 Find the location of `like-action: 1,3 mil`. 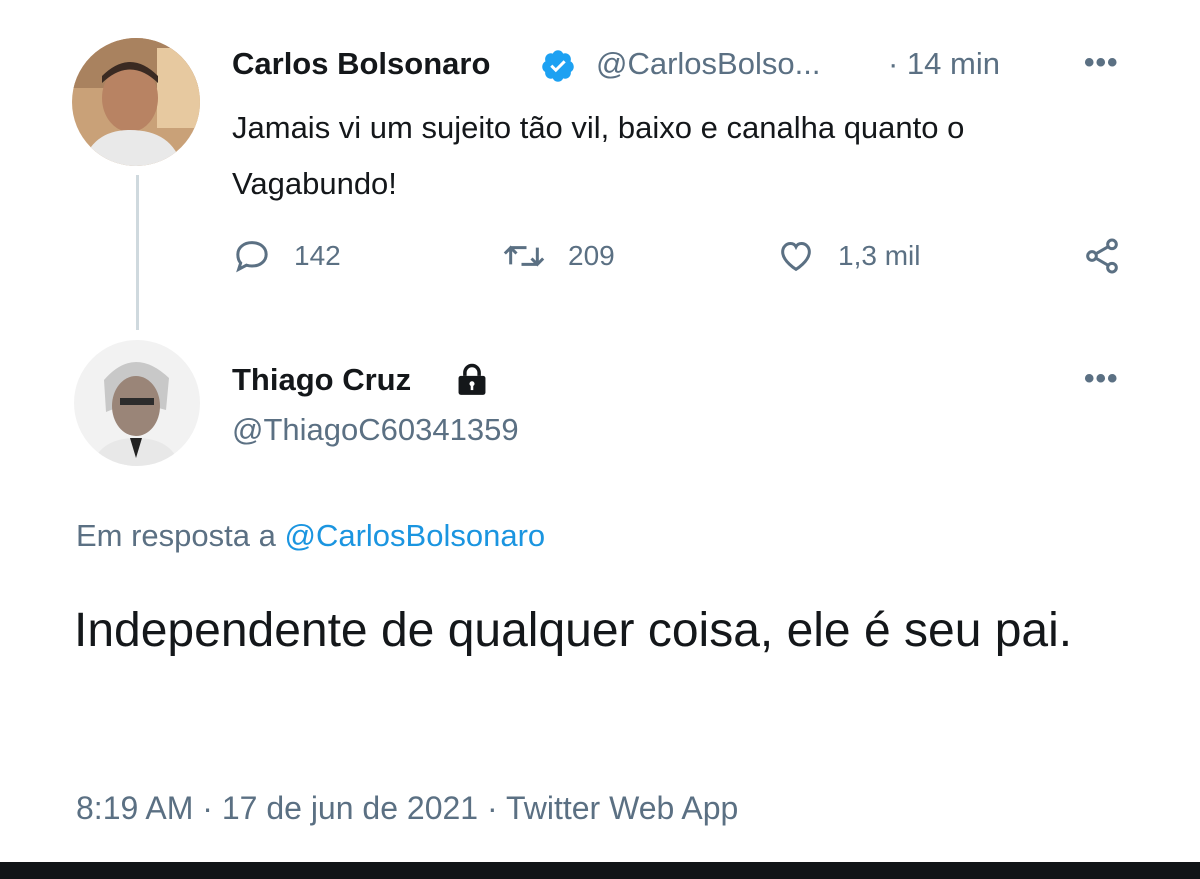

like-action: 1,3 mil is located at coordinates (848, 256).